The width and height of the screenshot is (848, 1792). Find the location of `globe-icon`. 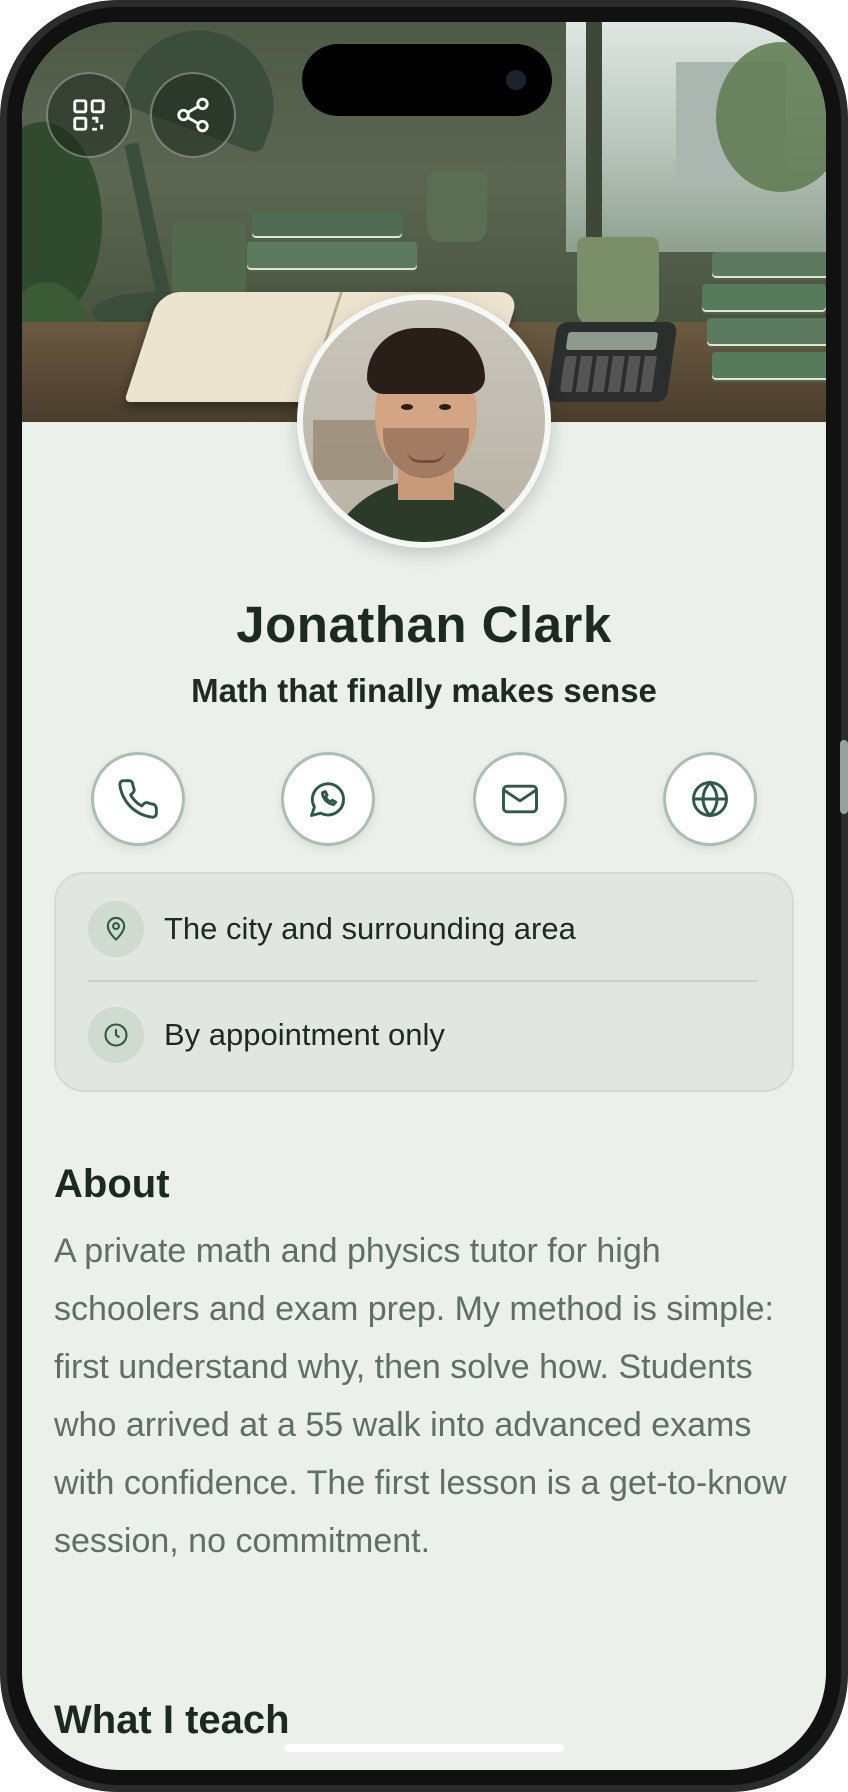

globe-icon is located at coordinates (710, 799).